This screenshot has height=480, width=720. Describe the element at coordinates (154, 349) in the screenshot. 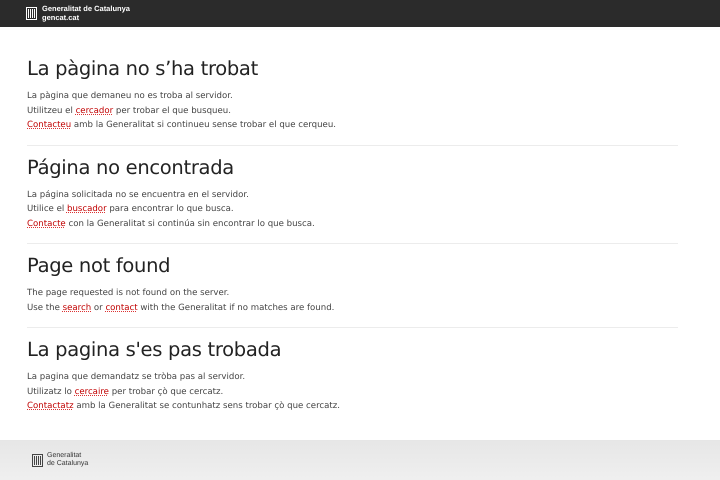

I see `section-title: La pagina s'es pas trobada` at that location.